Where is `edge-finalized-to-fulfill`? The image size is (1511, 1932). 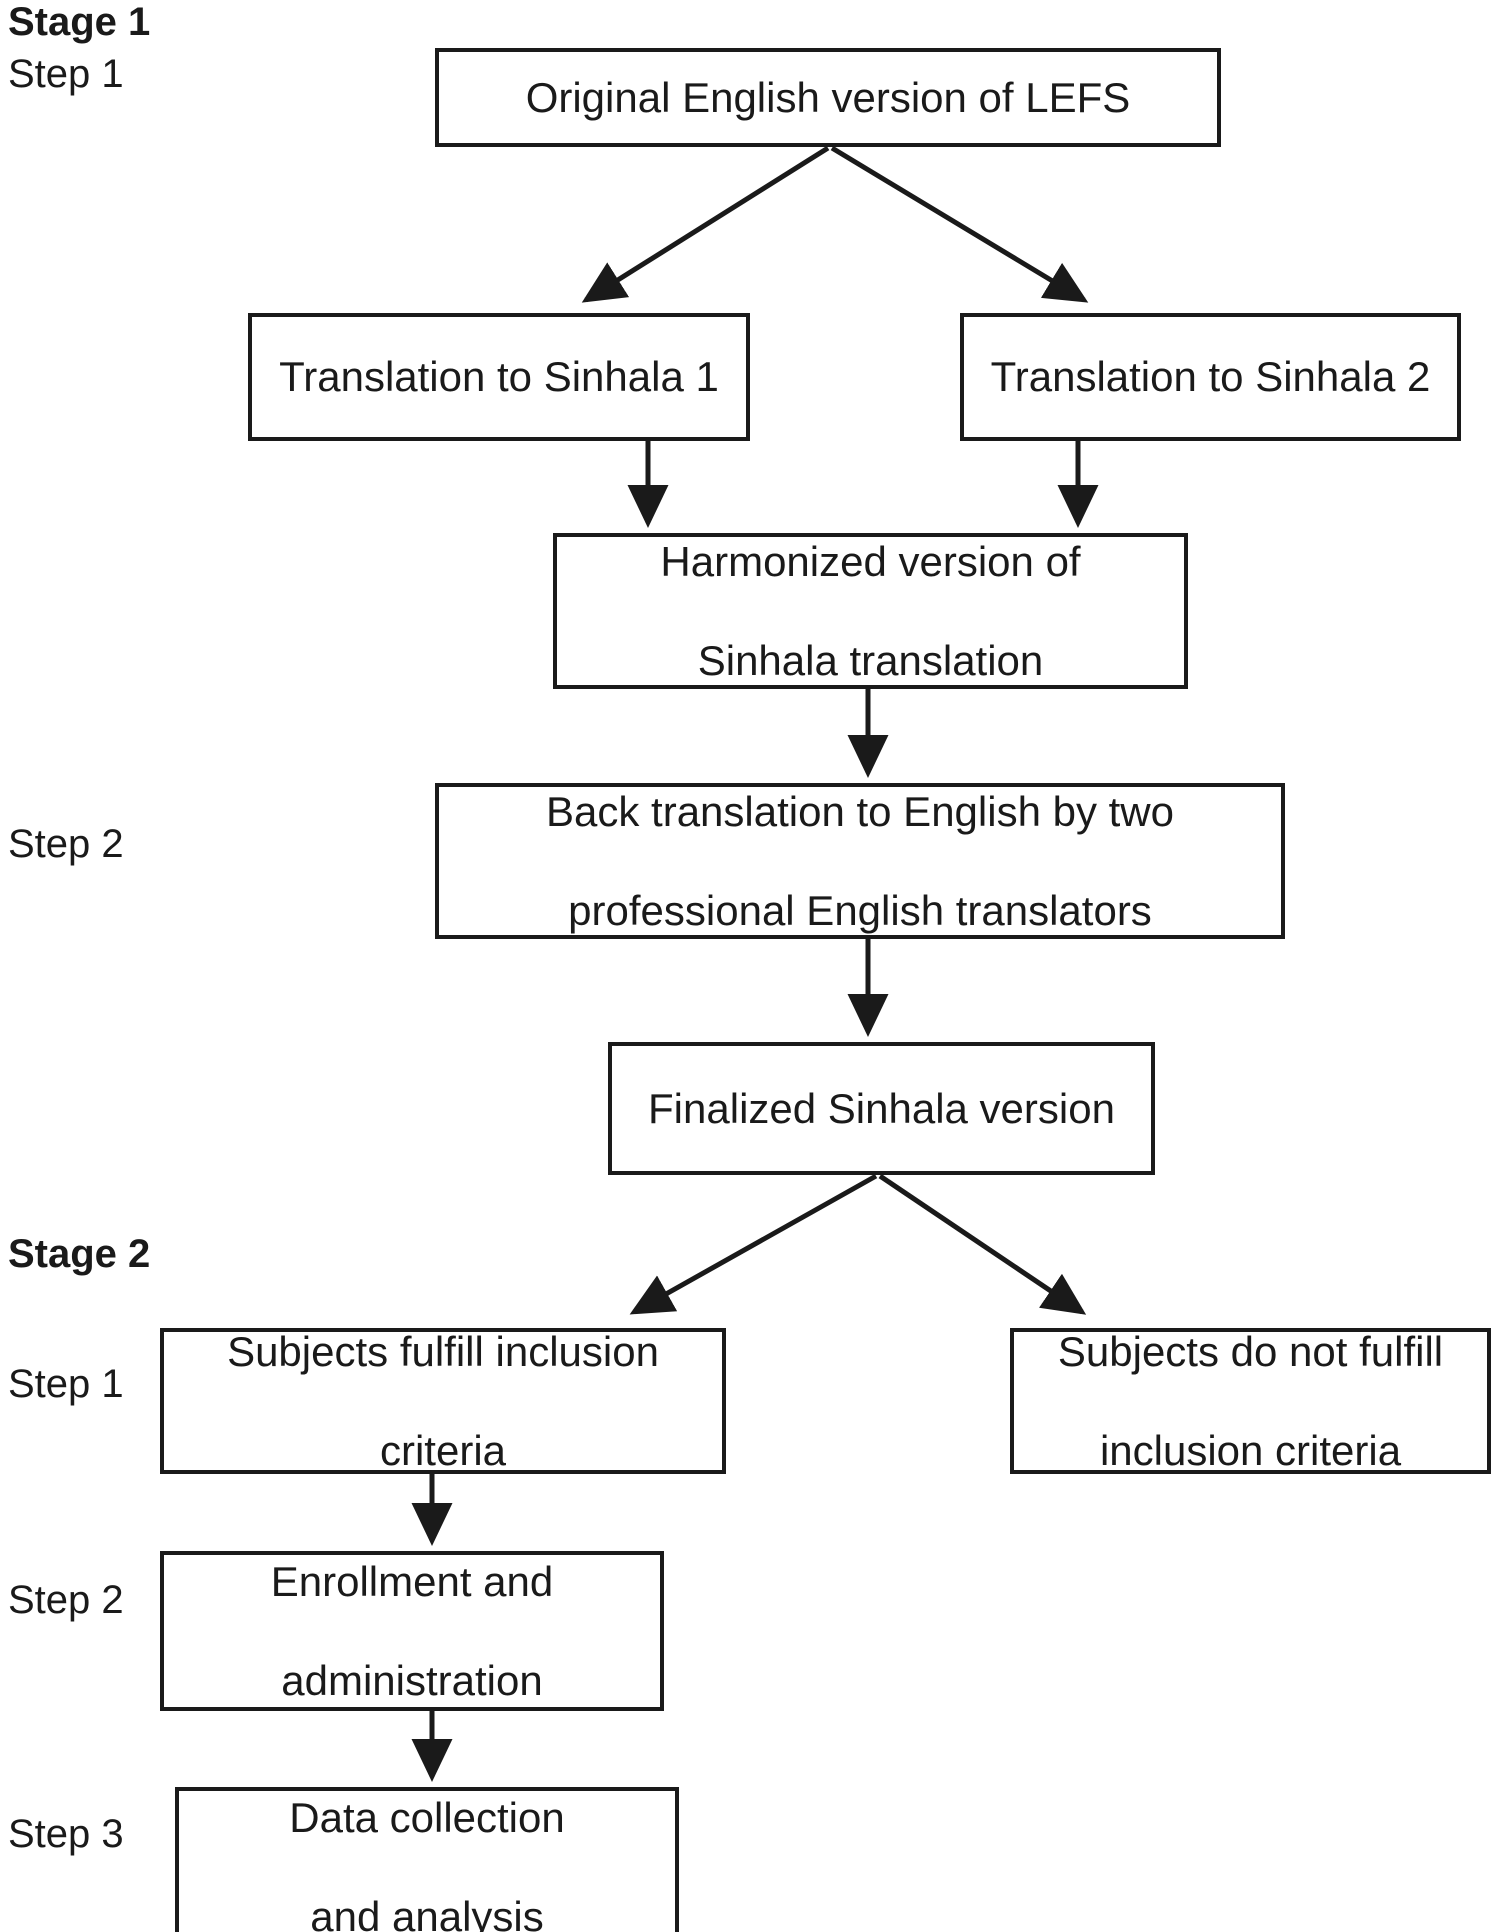 edge-finalized-to-fulfill is located at coordinates (753, 1244).